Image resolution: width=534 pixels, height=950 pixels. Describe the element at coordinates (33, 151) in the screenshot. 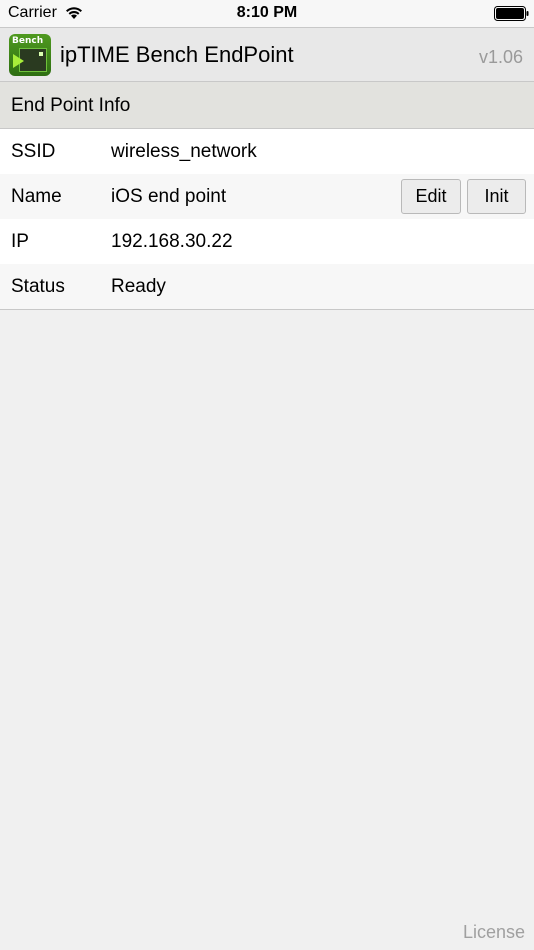

I see `ssid-label: SSID` at that location.